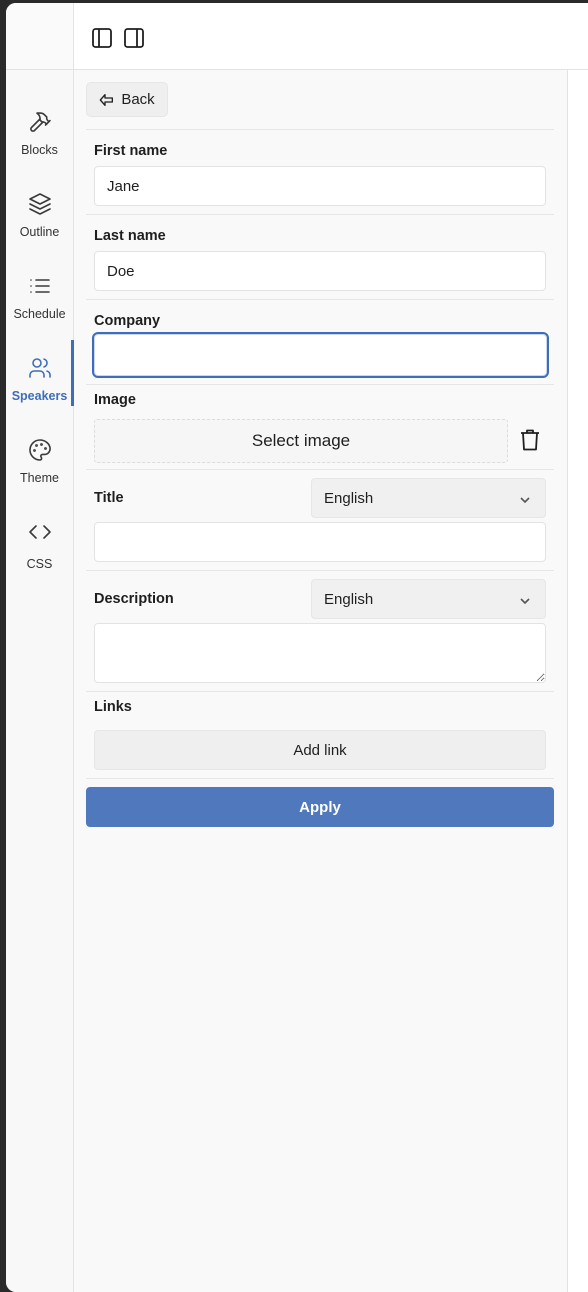 The width and height of the screenshot is (588, 1292). What do you see at coordinates (320, 355) in the screenshot?
I see `company-input` at bounding box center [320, 355].